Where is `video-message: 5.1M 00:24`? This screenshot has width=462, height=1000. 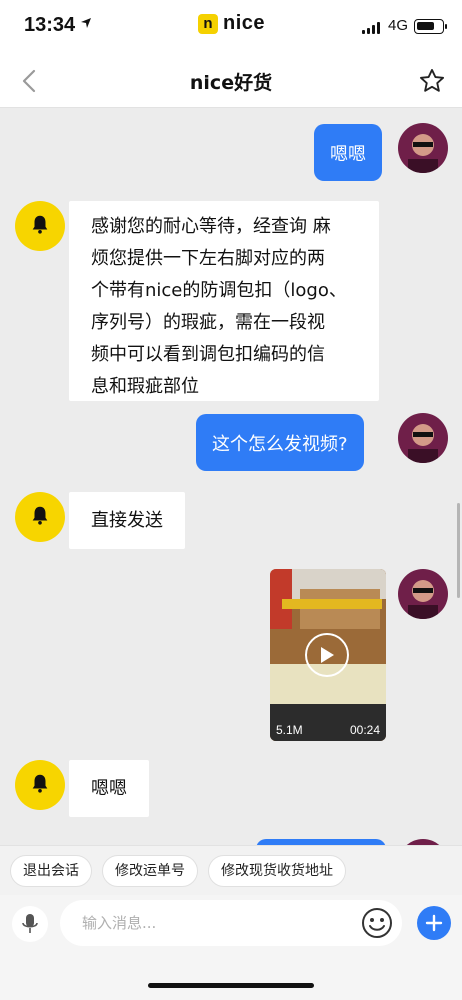
video-message: 5.1M 00:24 is located at coordinates (328, 655).